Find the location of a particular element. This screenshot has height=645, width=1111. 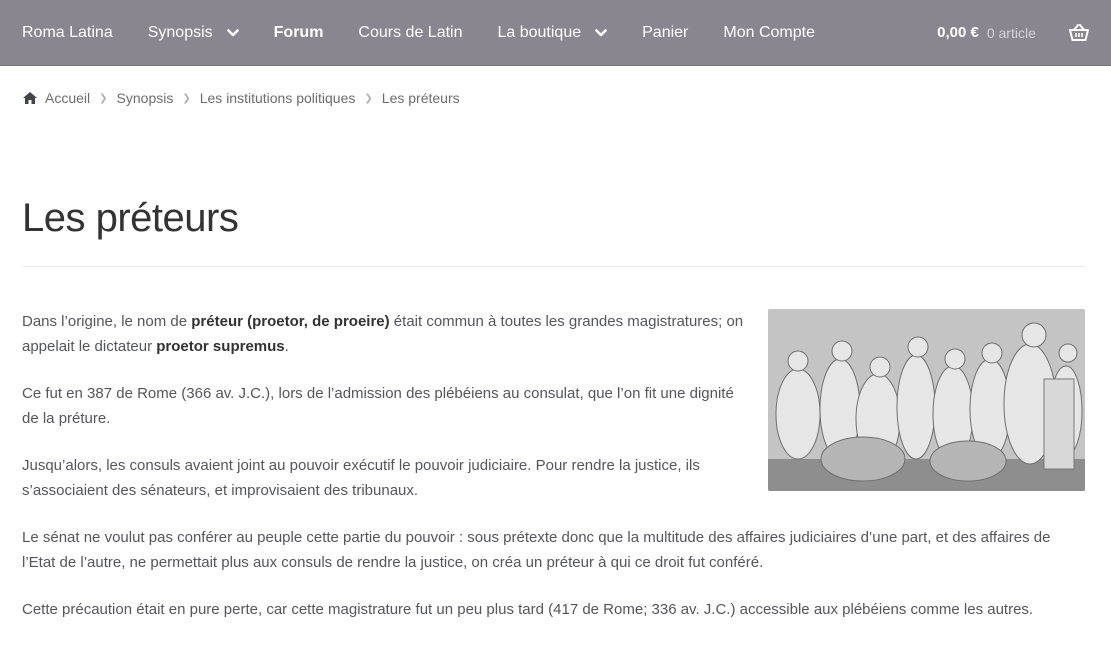

nav-label: Cours de Latin is located at coordinates (410, 32).